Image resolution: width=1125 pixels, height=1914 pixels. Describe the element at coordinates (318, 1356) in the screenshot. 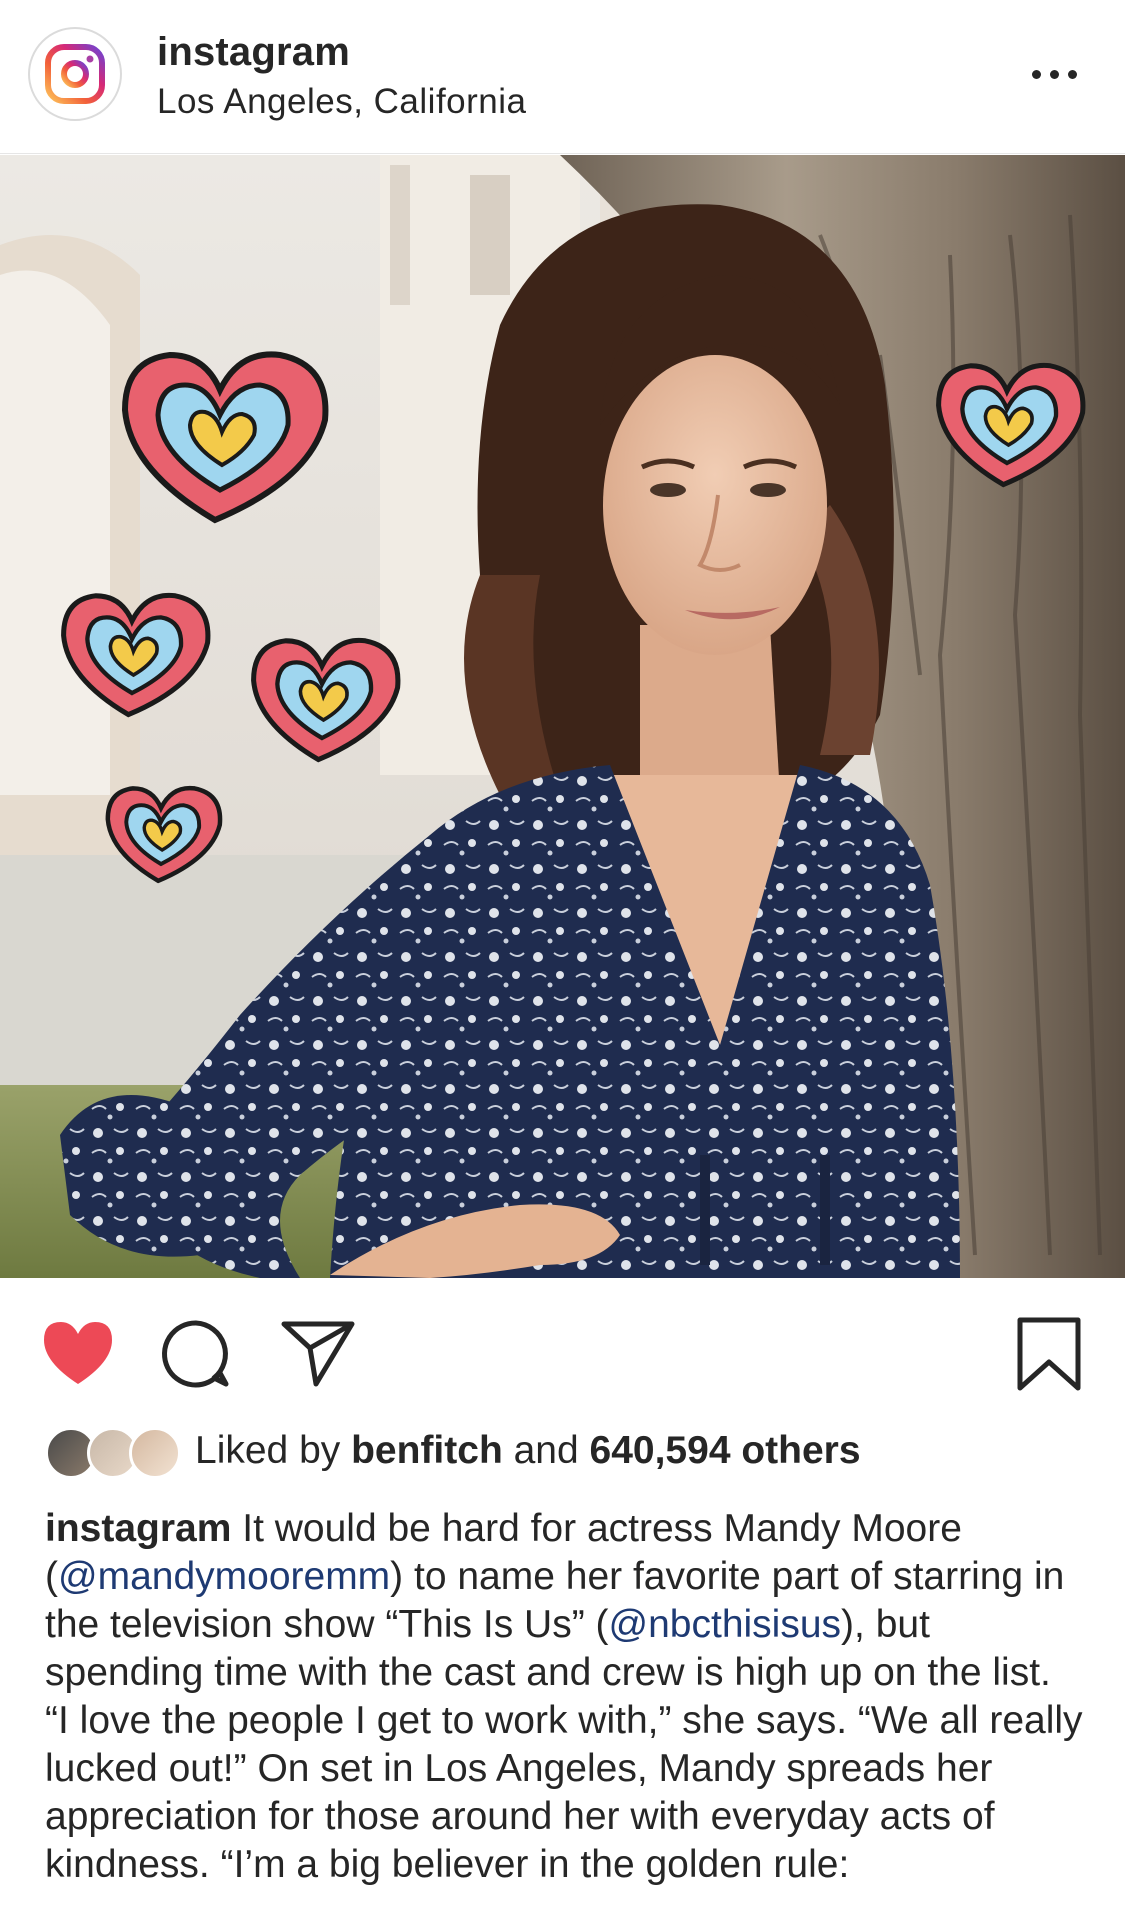

I see `paper-plane-icon` at that location.